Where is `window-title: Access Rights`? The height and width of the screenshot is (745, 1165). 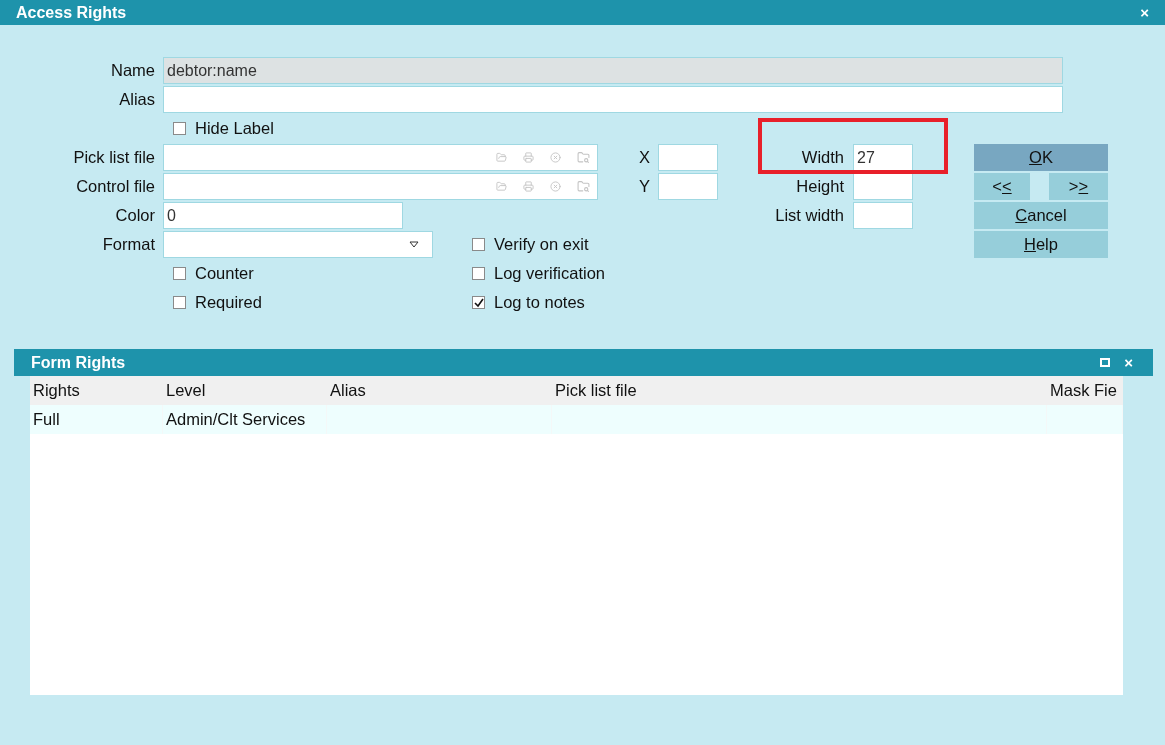 window-title: Access Rights is located at coordinates (71, 12).